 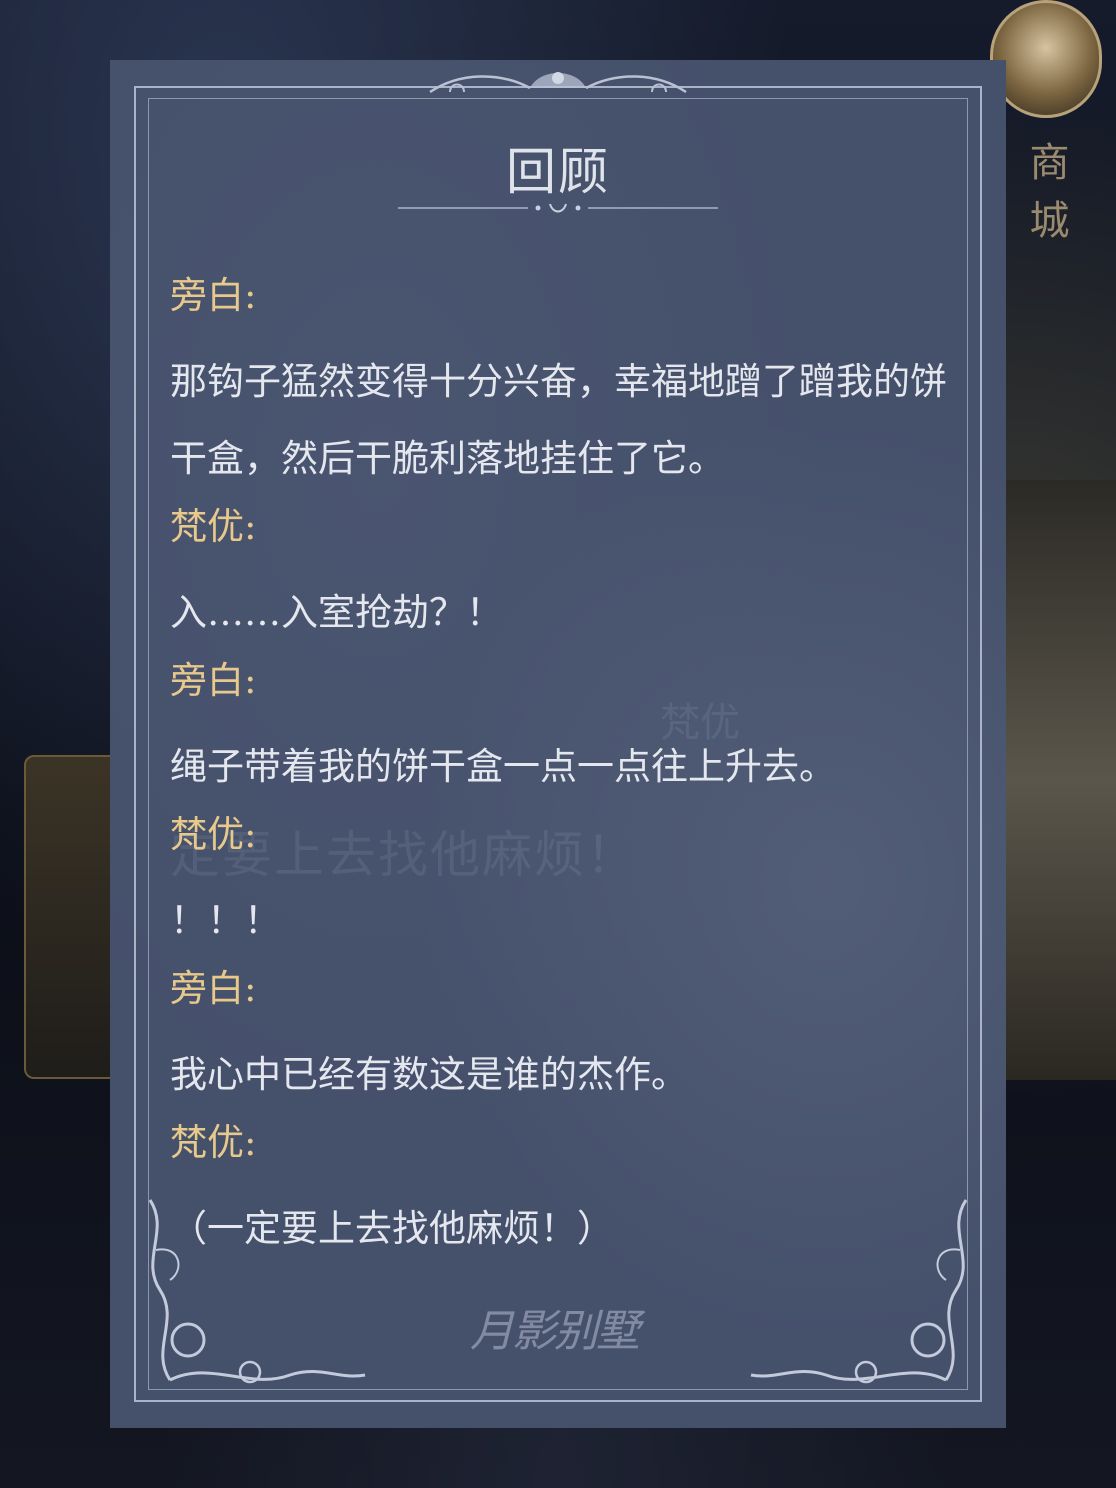 What do you see at coordinates (558, 83) in the screenshot?
I see `top-ornament-icon` at bounding box center [558, 83].